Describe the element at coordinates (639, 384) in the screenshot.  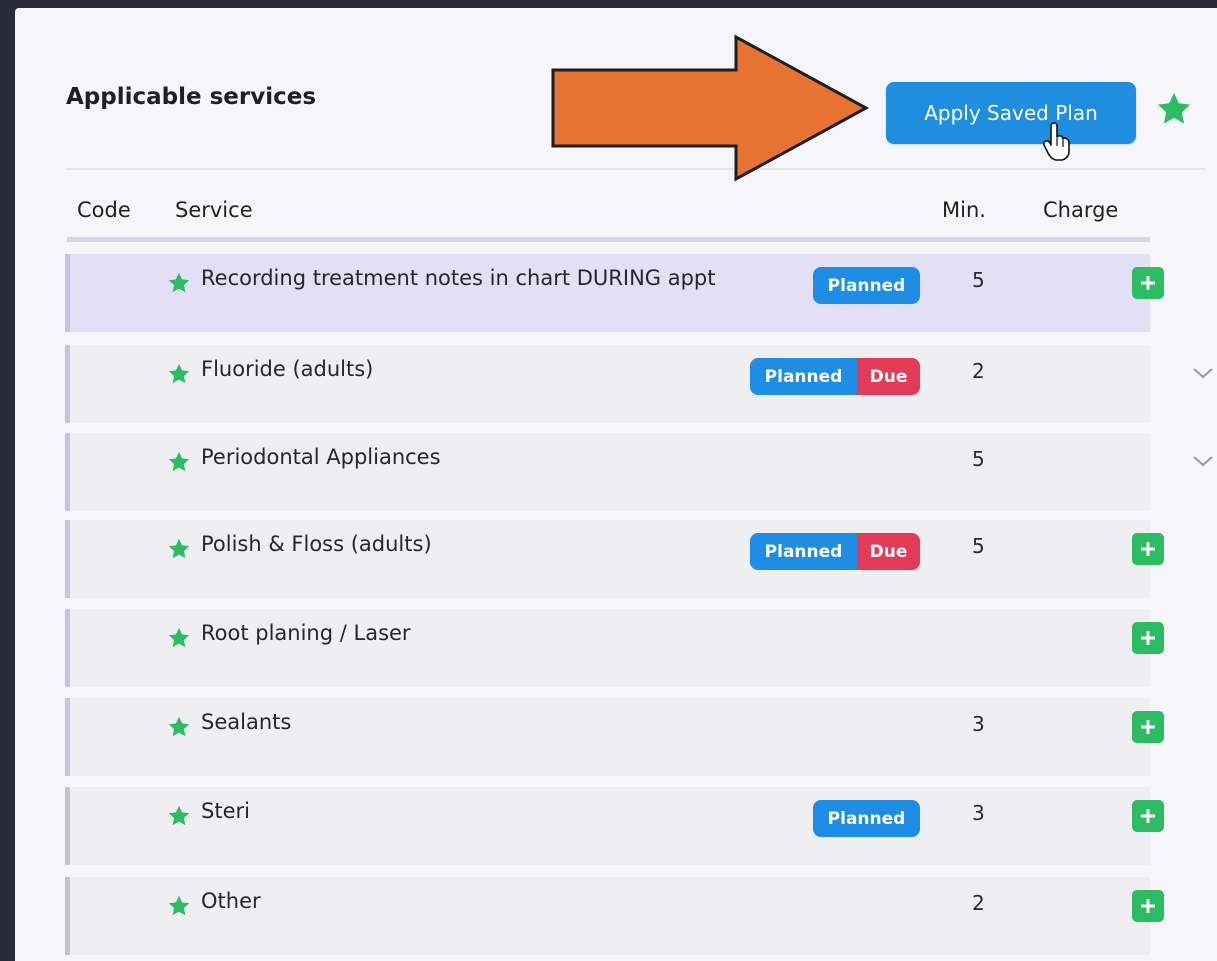
I see `table-row: Fluoride (adults) Due Planned 2` at that location.